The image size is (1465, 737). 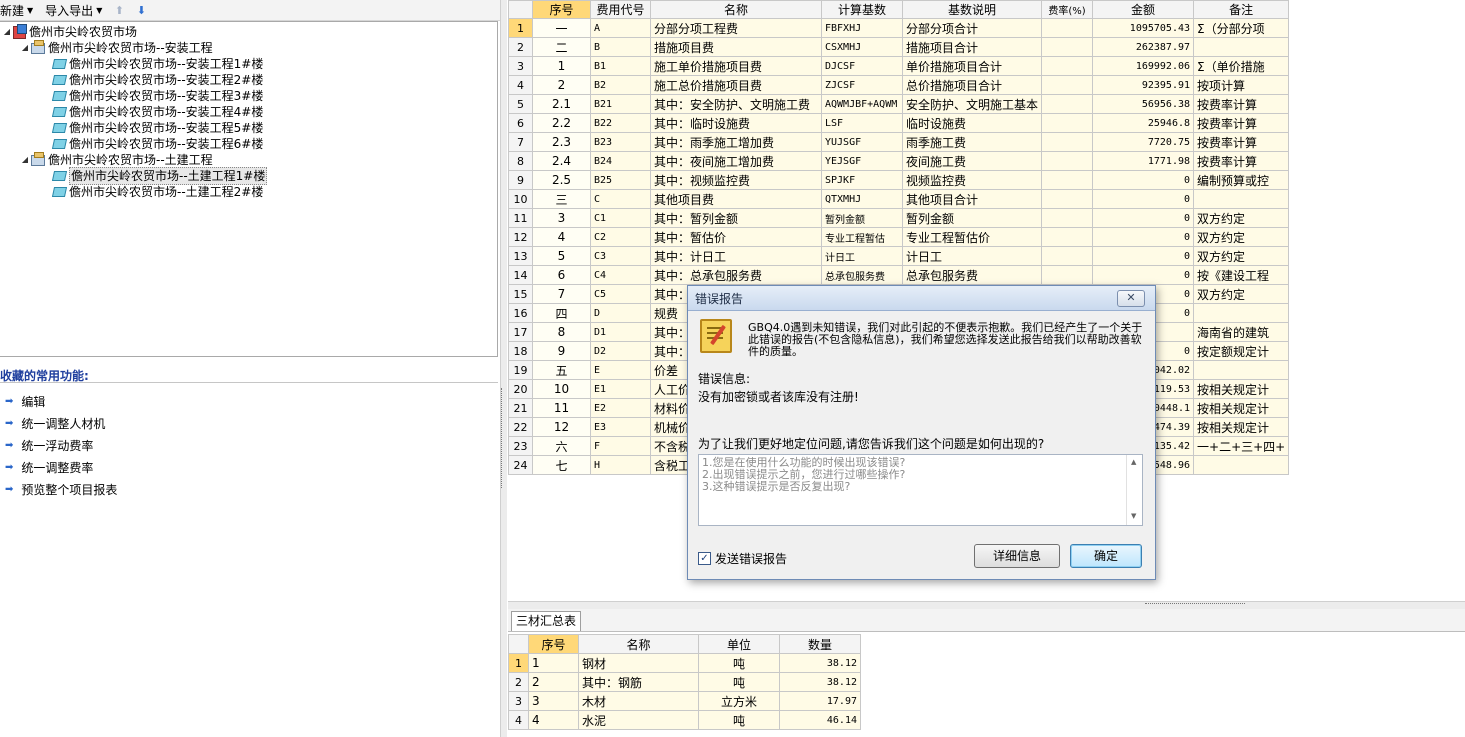 What do you see at coordinates (561, 85) in the screenshot?
I see `table-cell-seq: 2` at bounding box center [561, 85].